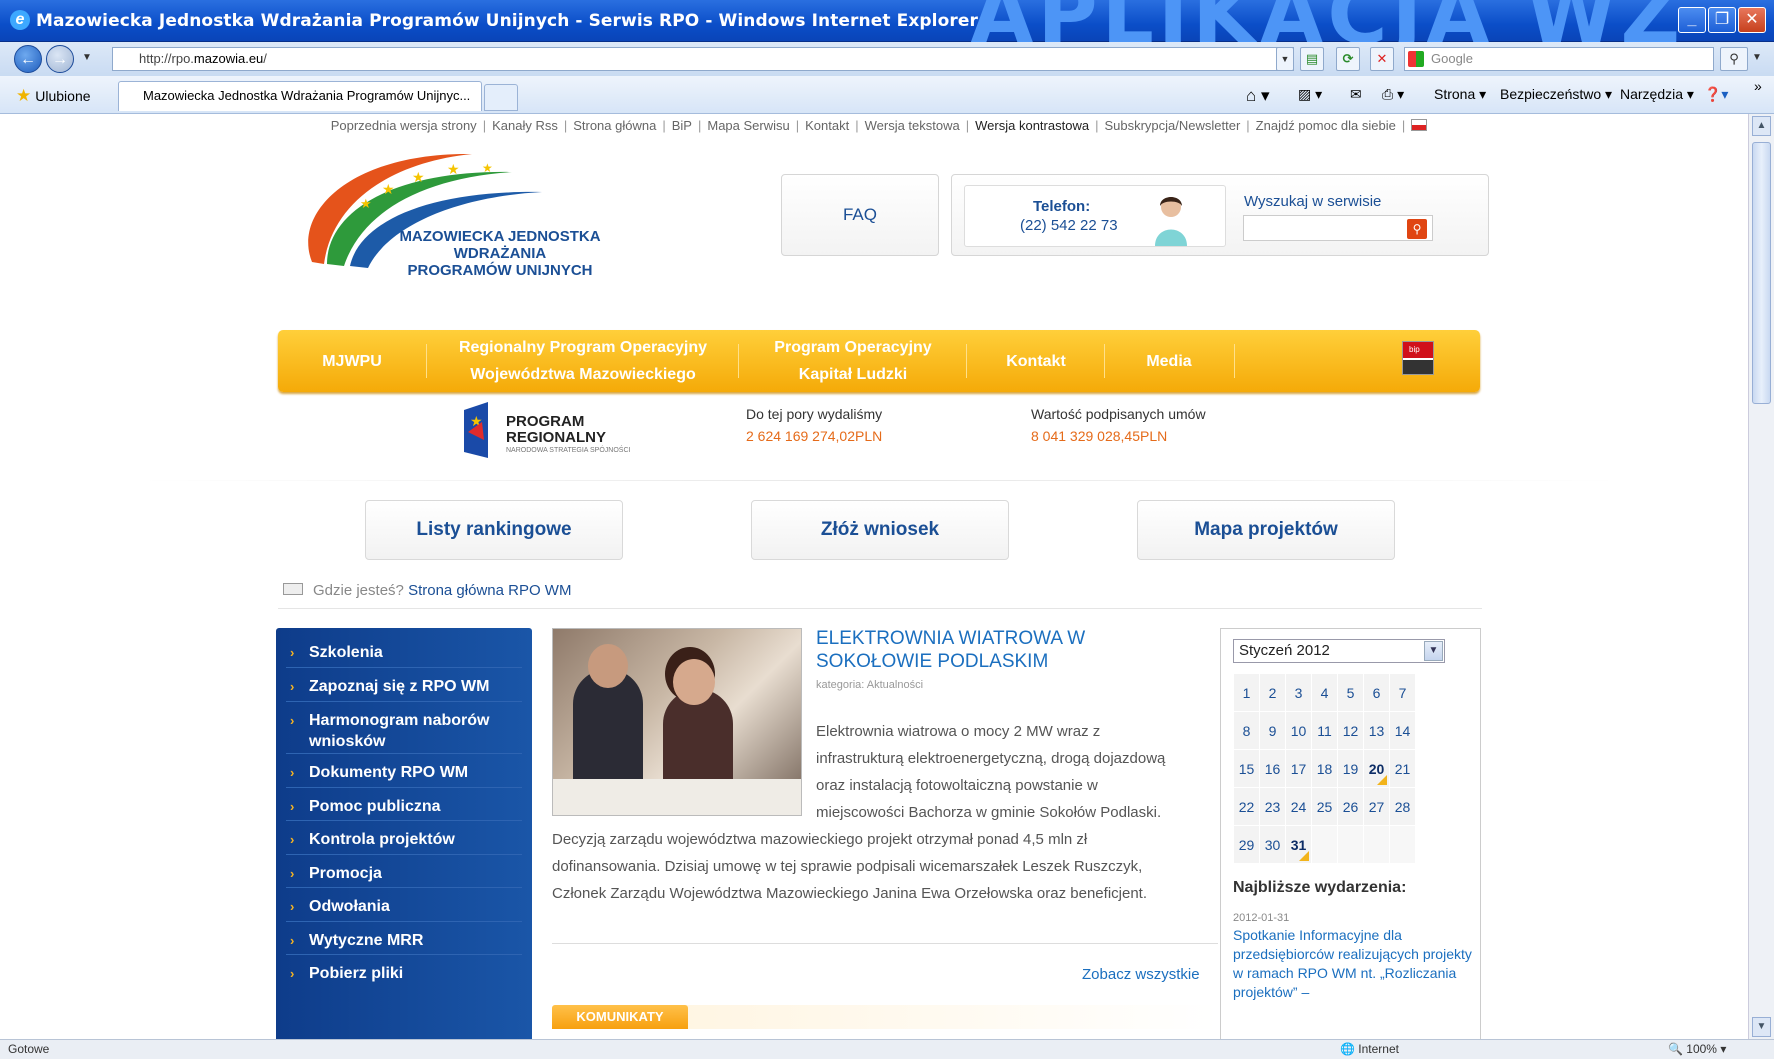 The height and width of the screenshot is (1059, 1774). What do you see at coordinates (352, 361) in the screenshot?
I see `menu-mjwpu: MJWPU` at bounding box center [352, 361].